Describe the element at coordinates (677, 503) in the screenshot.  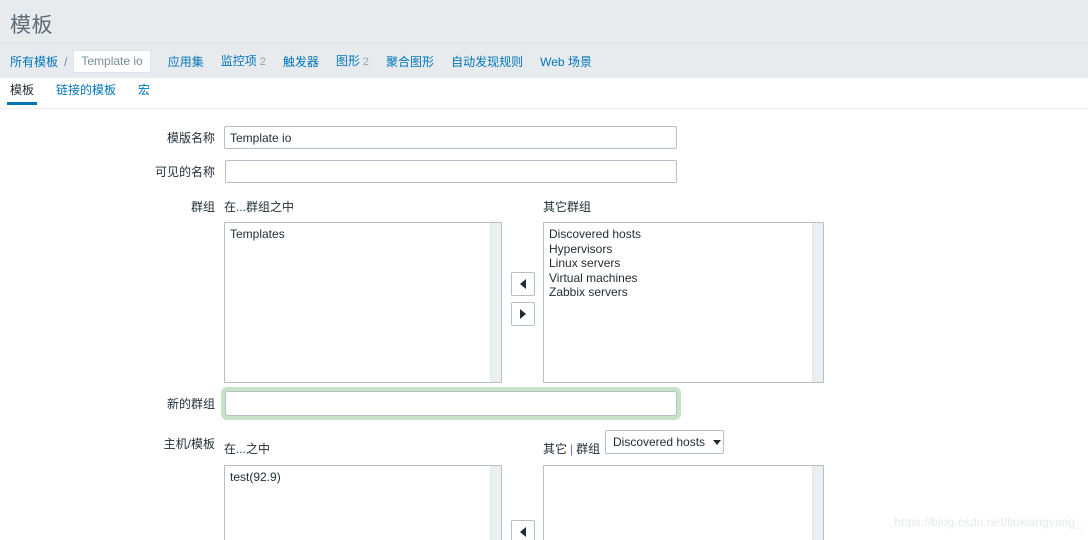
I see `other-host-templates-items` at that location.